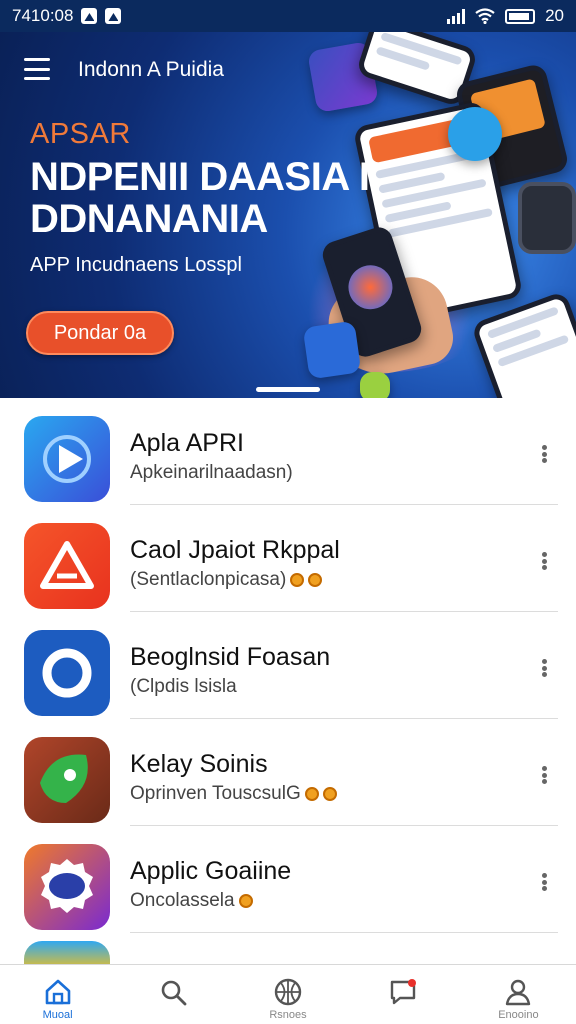 Image resolution: width=576 pixels, height=1024 pixels. I want to click on app-subtitle: (Clpdis lsisla, so click(183, 687).